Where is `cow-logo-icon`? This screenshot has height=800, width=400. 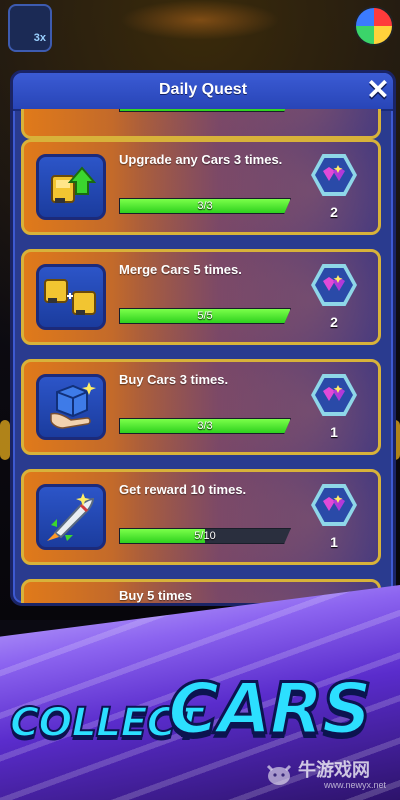
cow-logo-icon is located at coordinates (279, 774).